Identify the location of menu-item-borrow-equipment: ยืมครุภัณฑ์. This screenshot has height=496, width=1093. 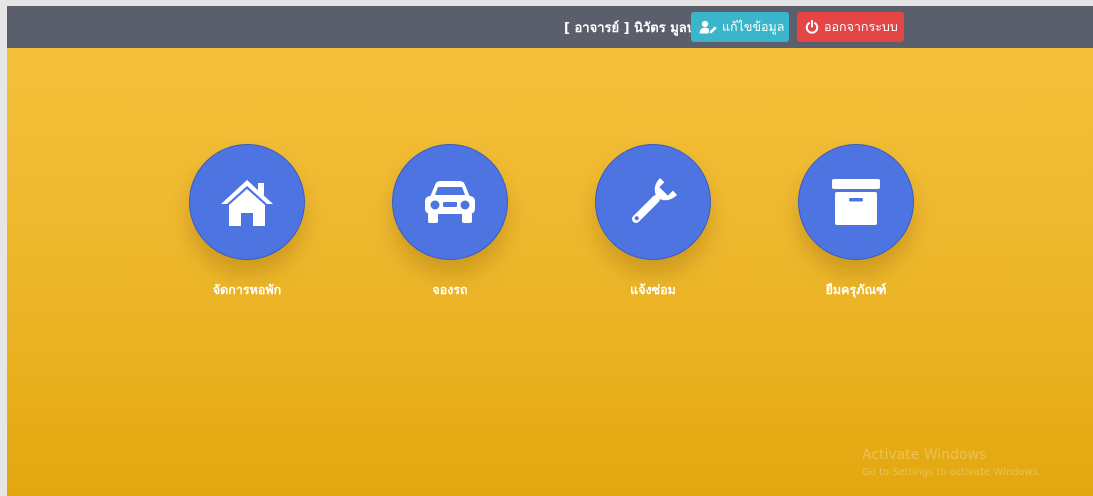
(856, 222).